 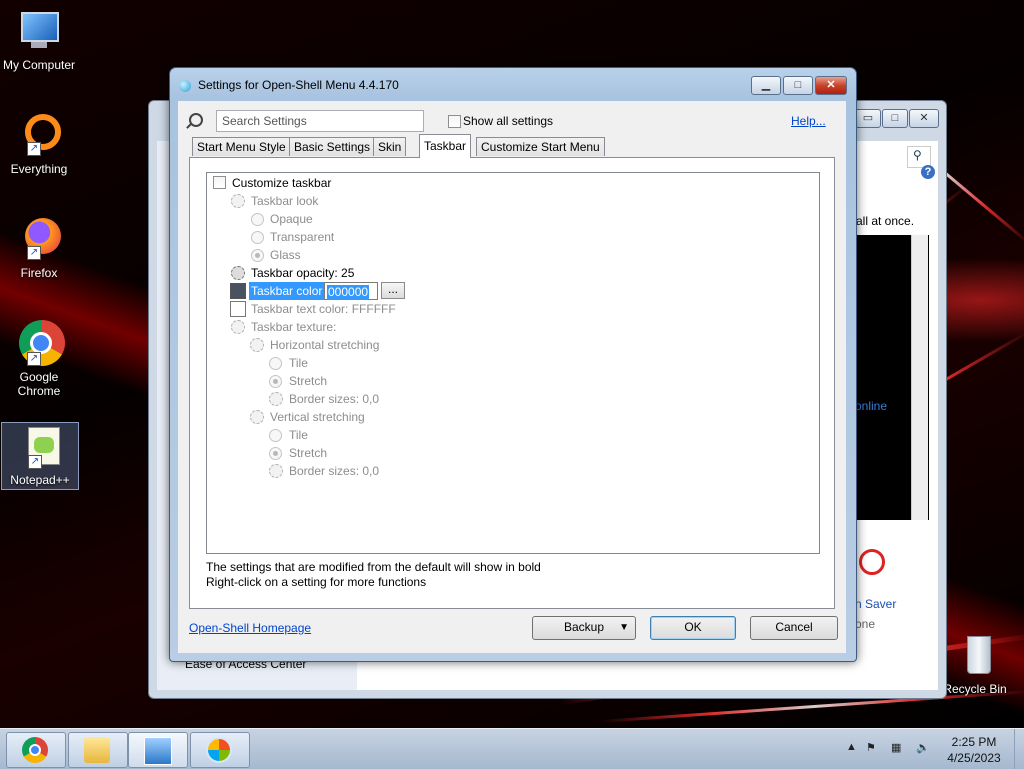 I want to click on desktop-icon-label: Everything, so click(x=39, y=169).